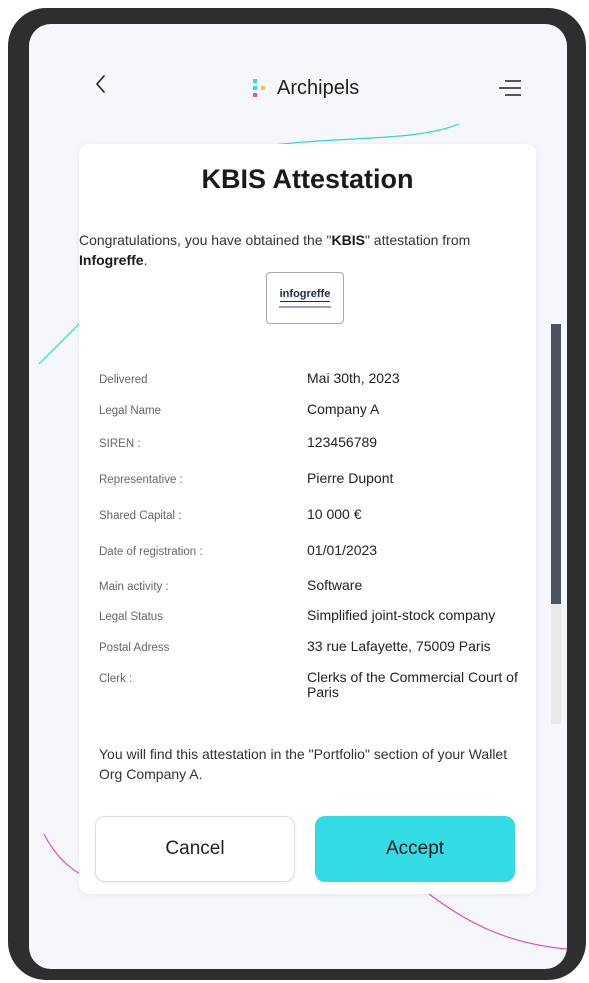 Image resolution: width=589 pixels, height=983 pixels. What do you see at coordinates (305, 295) in the screenshot?
I see `issuer-logo-text: infogreffe` at bounding box center [305, 295].